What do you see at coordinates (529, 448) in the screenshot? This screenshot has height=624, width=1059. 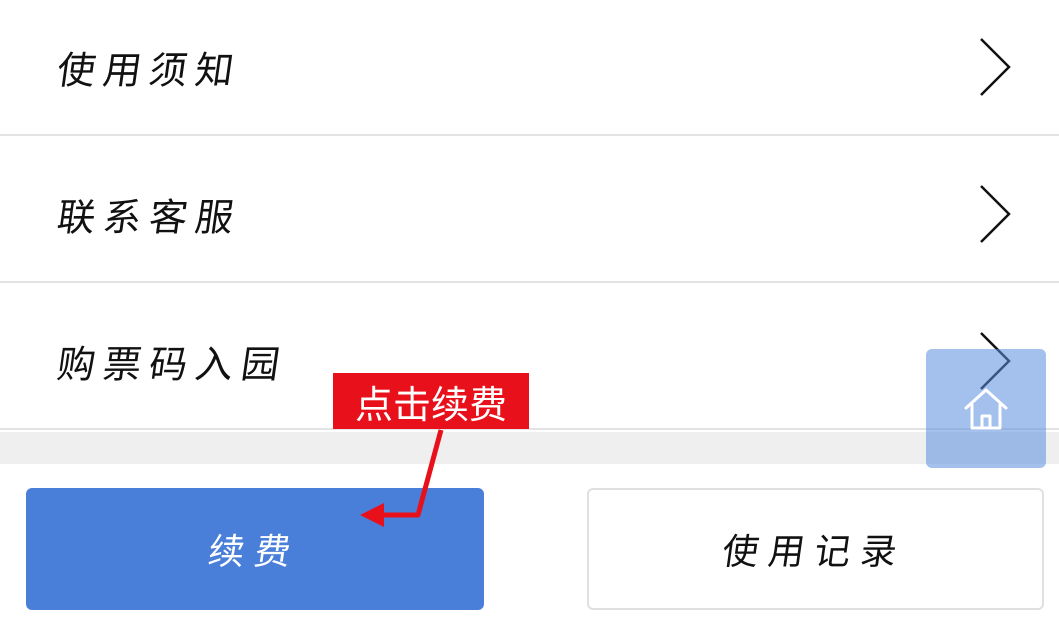 I see `section-divider` at bounding box center [529, 448].